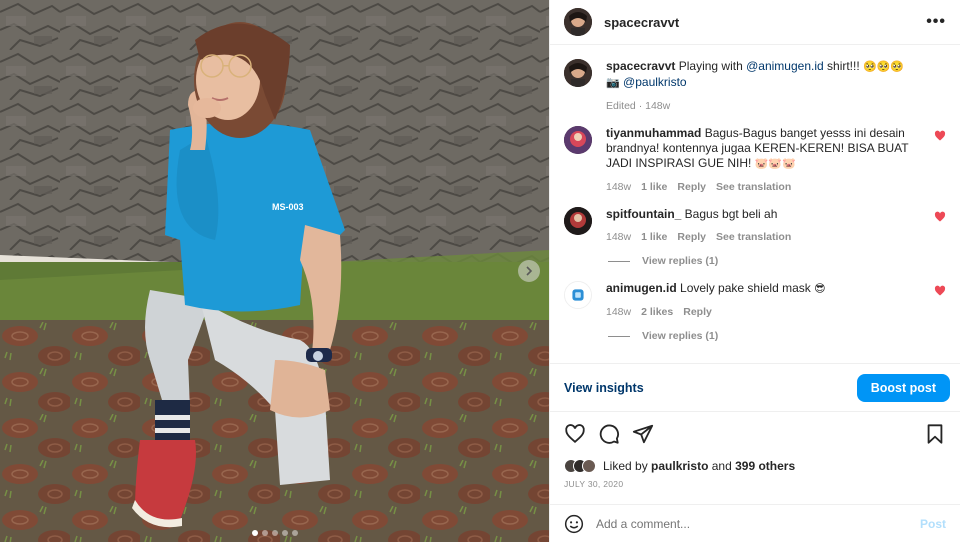 The height and width of the screenshot is (542, 960). I want to click on header-username: spacecravvt, so click(765, 22).